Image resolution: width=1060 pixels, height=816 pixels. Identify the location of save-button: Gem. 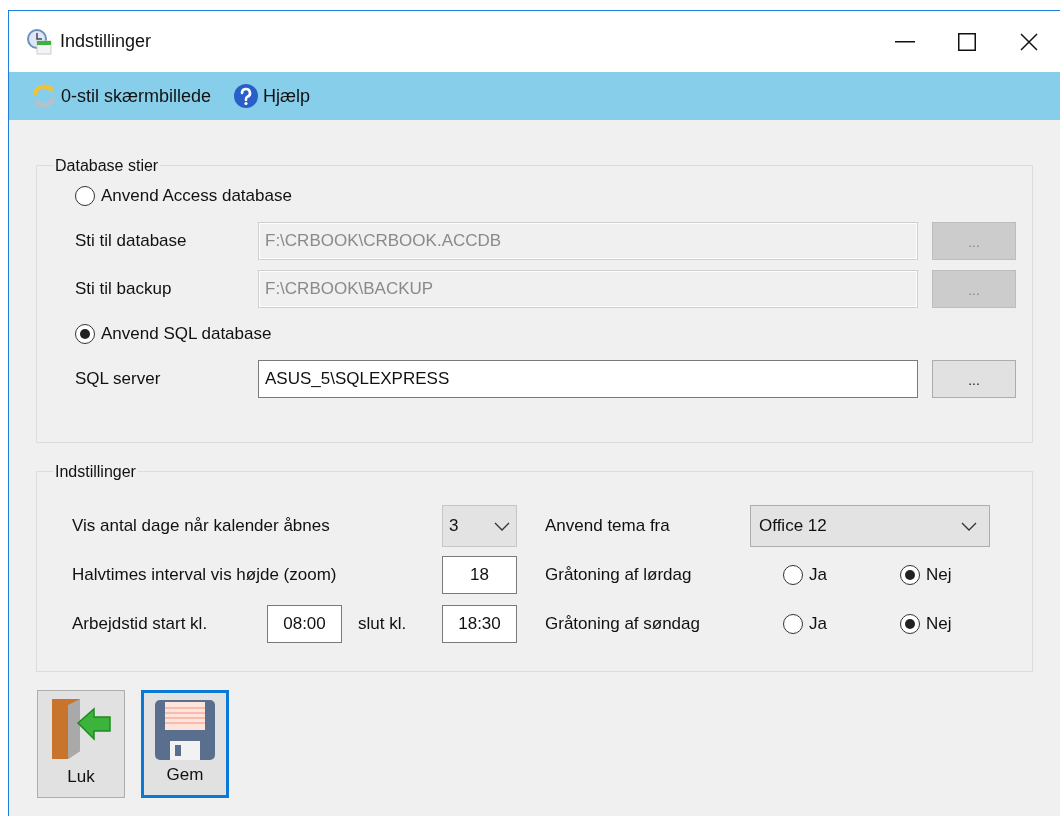
(185, 744).